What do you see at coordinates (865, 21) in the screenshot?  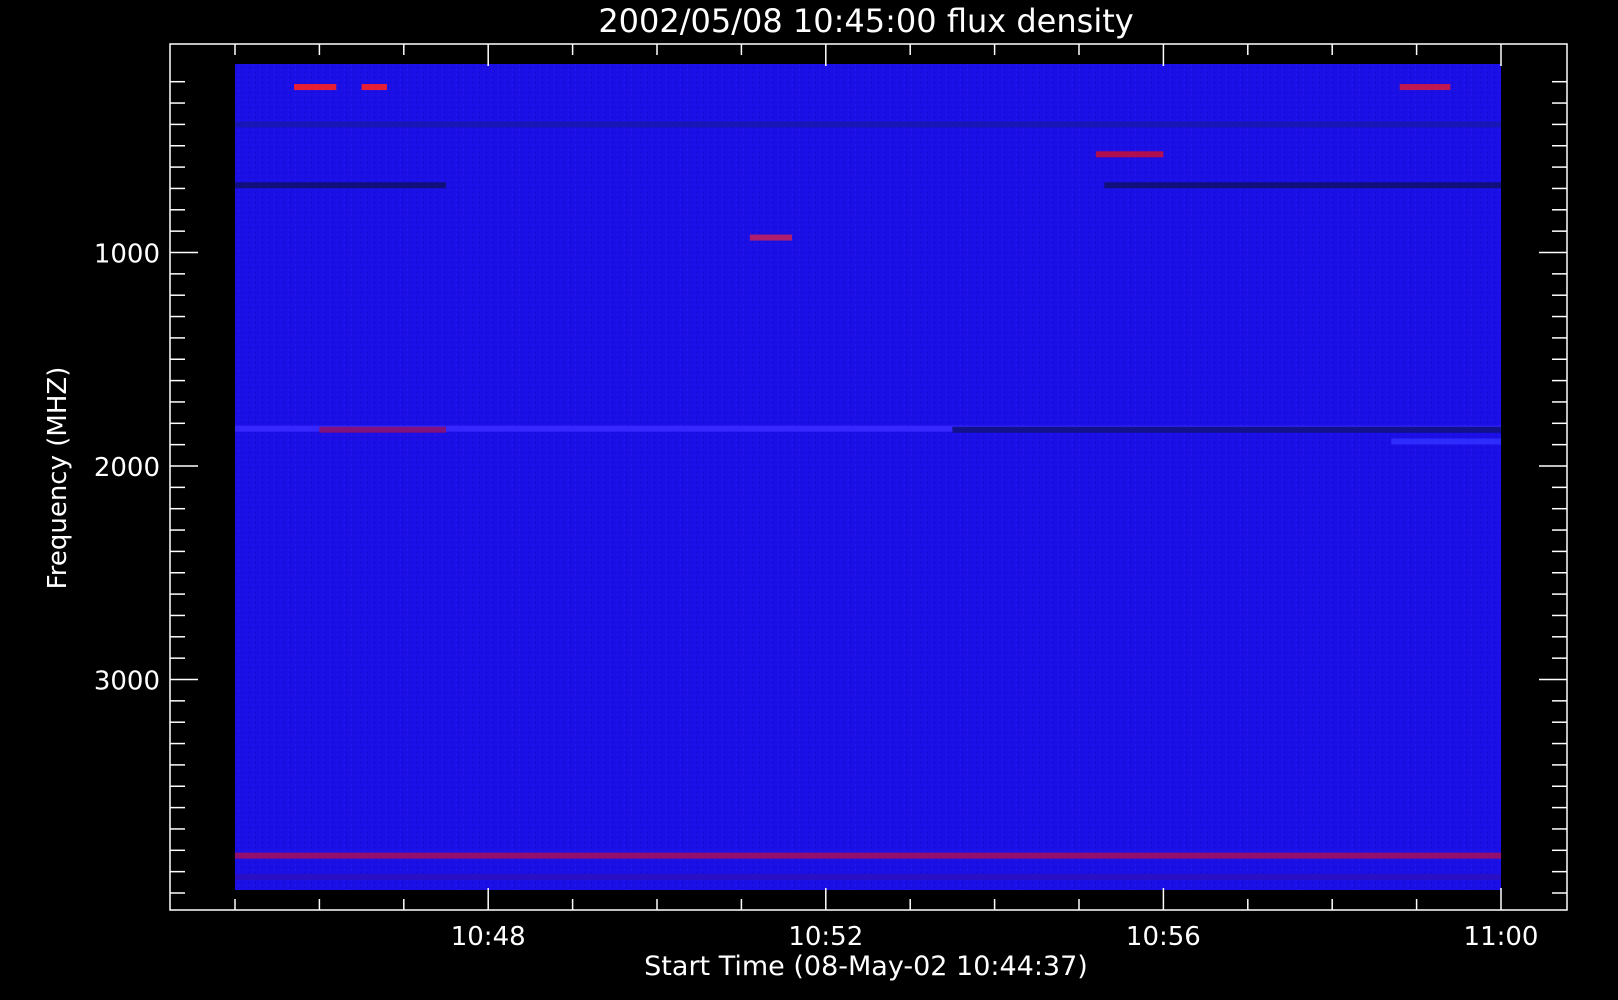 I see `chart-title: 2002/05/08 10:45:00 flux density` at bounding box center [865, 21].